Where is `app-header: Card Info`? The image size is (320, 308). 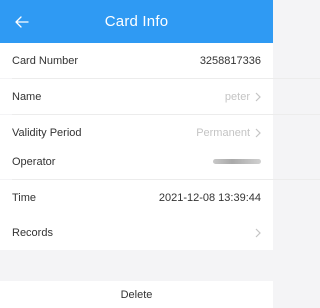 app-header: Card Info is located at coordinates (136, 21).